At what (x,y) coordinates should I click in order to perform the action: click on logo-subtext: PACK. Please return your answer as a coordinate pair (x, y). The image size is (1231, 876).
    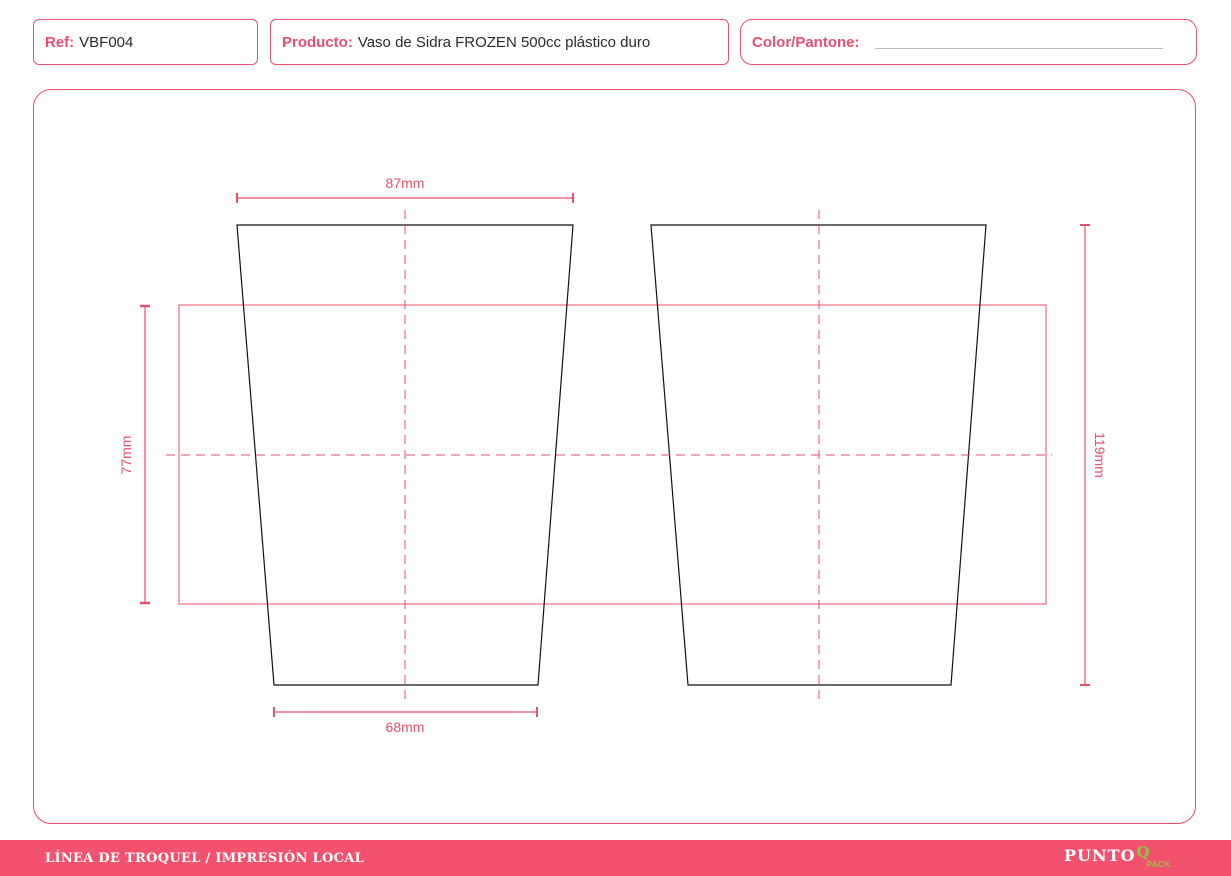
    Looking at the image, I should click on (1158, 864).